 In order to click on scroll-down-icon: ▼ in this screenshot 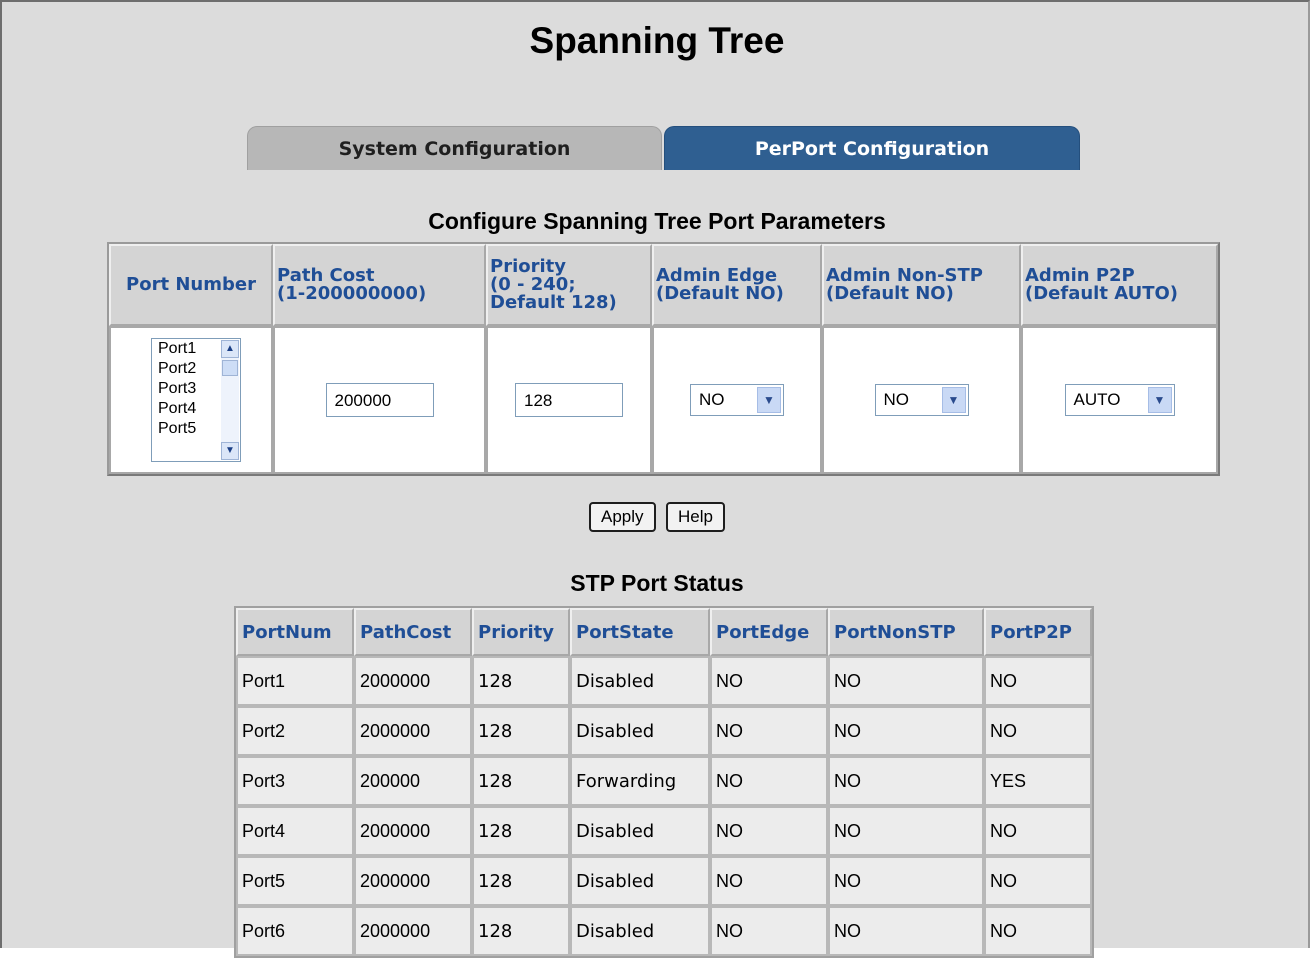, I will do `click(230, 451)`.